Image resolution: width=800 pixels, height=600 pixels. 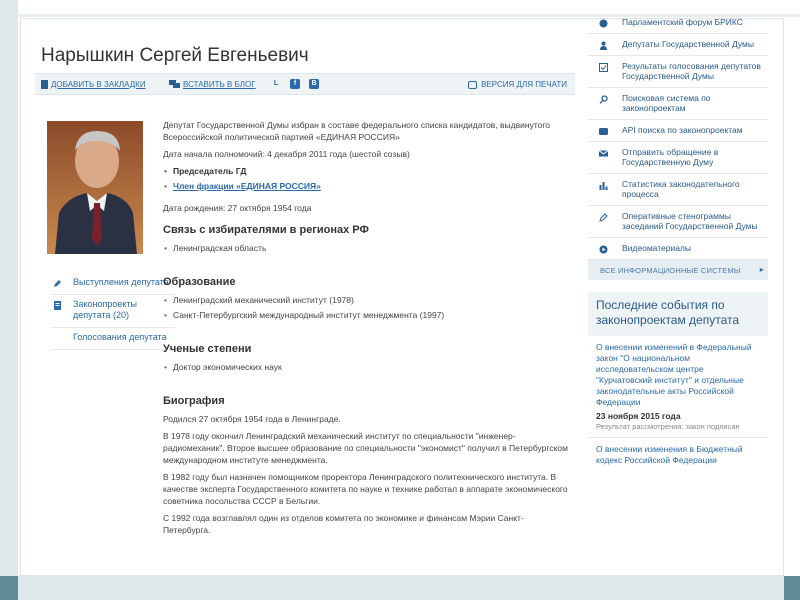 I want to click on birth-date: Дата рождения: 27 октября 1954 года, so click(x=237, y=208).